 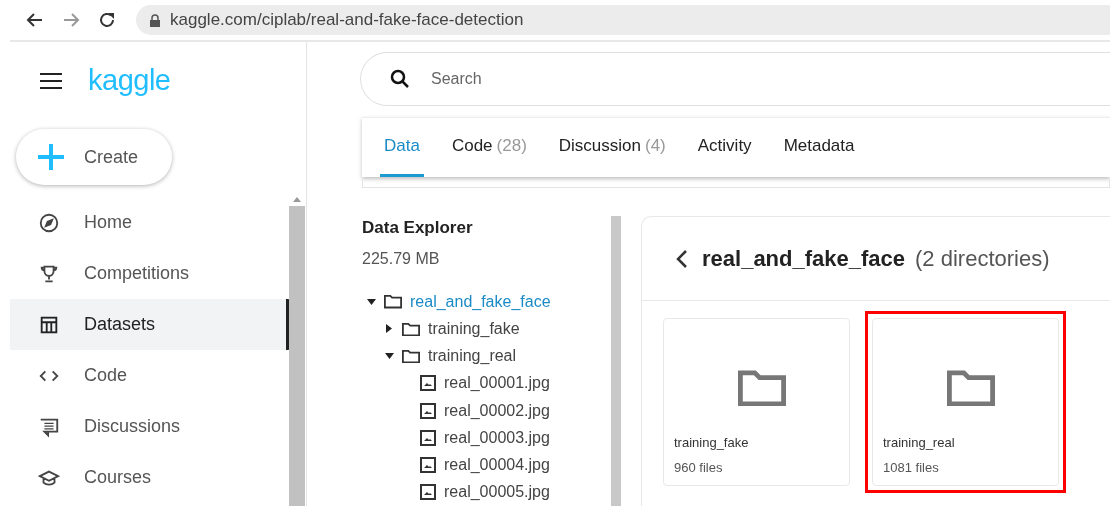 I want to click on back-chevron-icon, so click(x=682, y=258).